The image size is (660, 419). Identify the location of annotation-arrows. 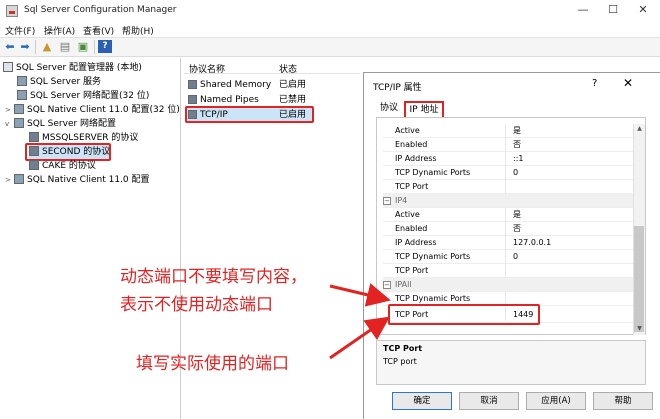
(360, 321).